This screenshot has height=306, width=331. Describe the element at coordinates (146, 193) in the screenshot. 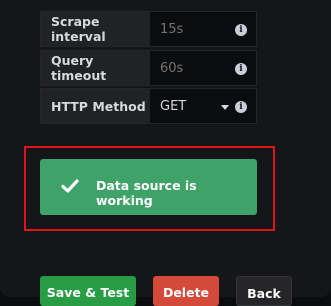

I see `alert-message: Data source is working` at that location.